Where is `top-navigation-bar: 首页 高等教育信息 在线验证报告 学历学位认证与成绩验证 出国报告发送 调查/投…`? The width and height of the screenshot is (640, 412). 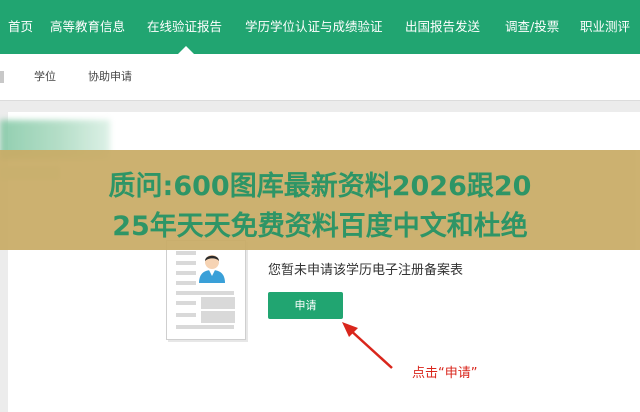
top-navigation-bar: 首页 高等教育信息 在线验证报告 学历学位认证与成绩验证 出国报告发送 调查/投… is located at coordinates (320, 27).